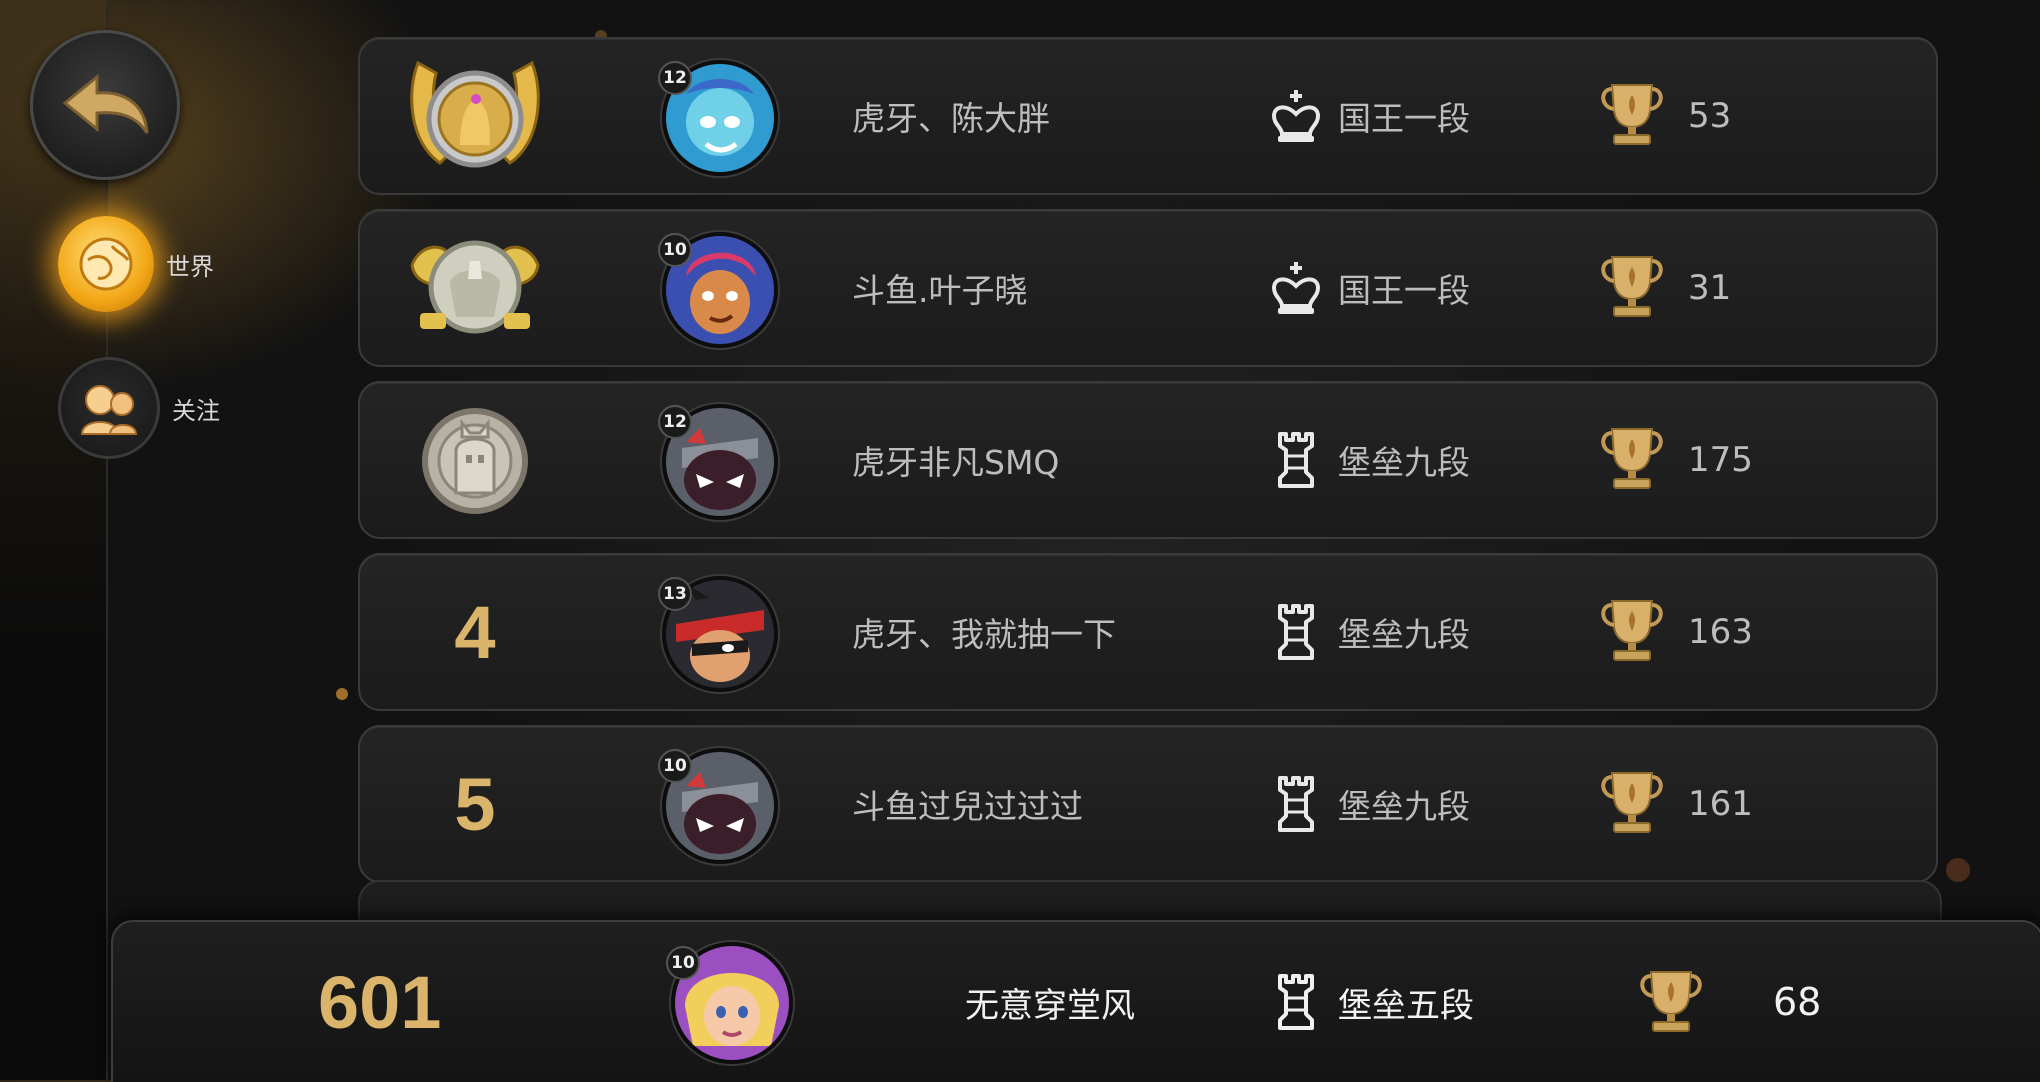 This screenshot has height=1082, width=2040. What do you see at coordinates (109, 408) in the screenshot?
I see `friends-icon` at bounding box center [109, 408].